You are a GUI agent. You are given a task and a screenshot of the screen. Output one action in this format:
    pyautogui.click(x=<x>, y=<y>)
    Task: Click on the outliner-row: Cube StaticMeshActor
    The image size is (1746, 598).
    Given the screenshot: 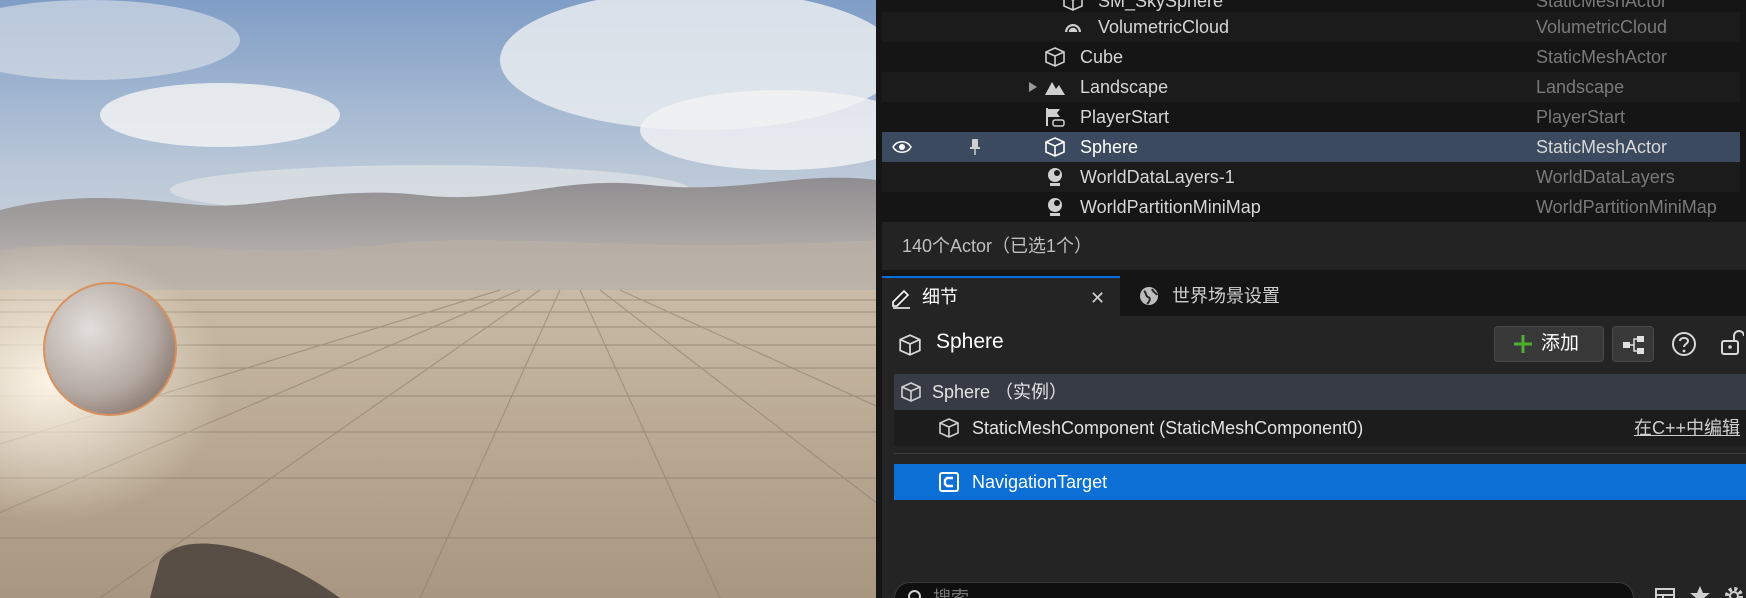 What is the action you would take?
    pyautogui.click(x=1311, y=57)
    